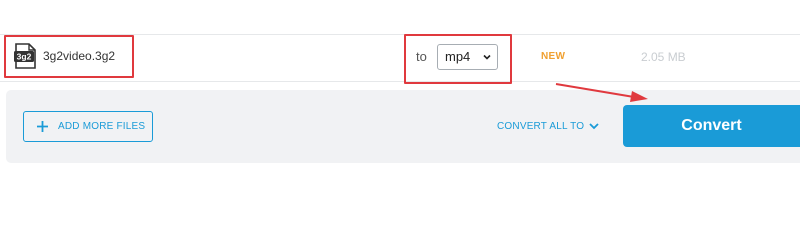 The image size is (800, 240). What do you see at coordinates (553, 56) in the screenshot?
I see `status-badge: NEW` at bounding box center [553, 56].